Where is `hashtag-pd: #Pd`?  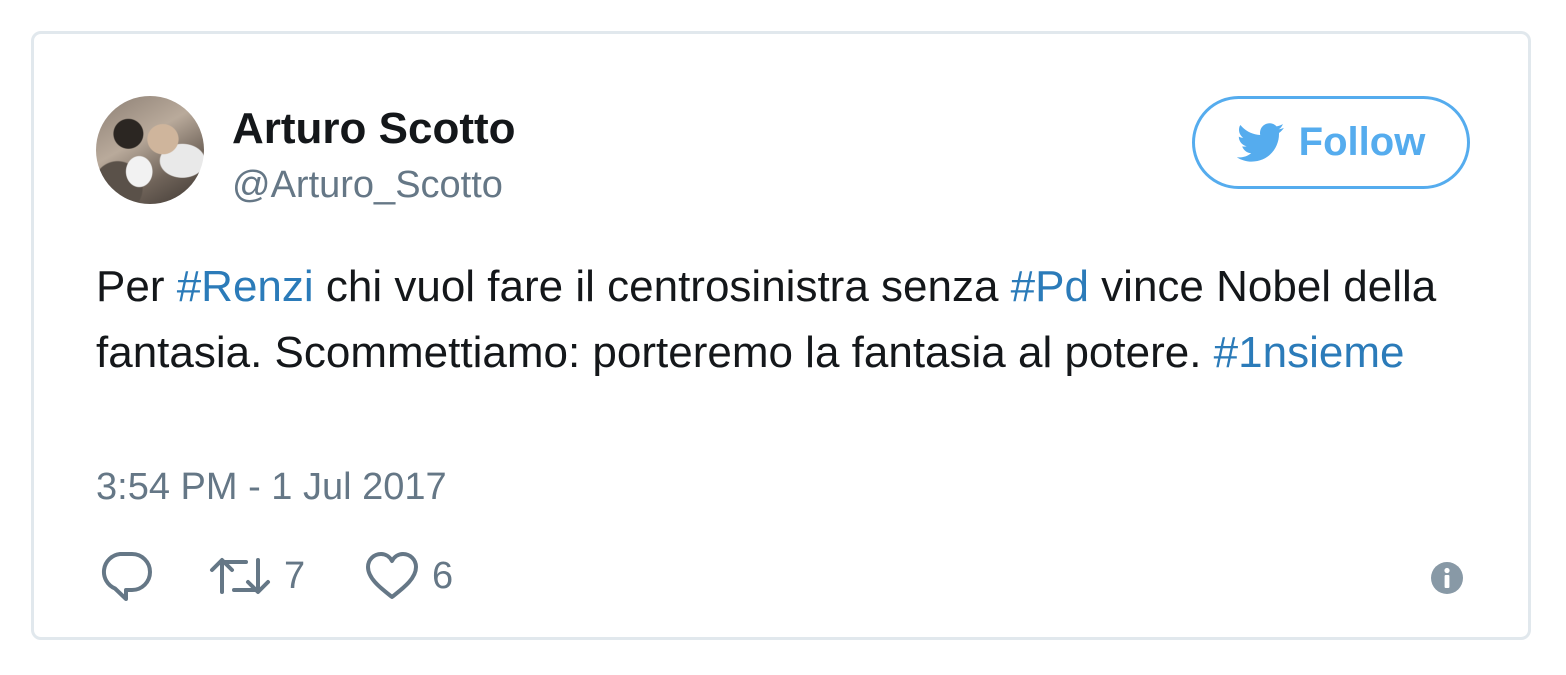
hashtag-pd: #Pd is located at coordinates (1050, 286).